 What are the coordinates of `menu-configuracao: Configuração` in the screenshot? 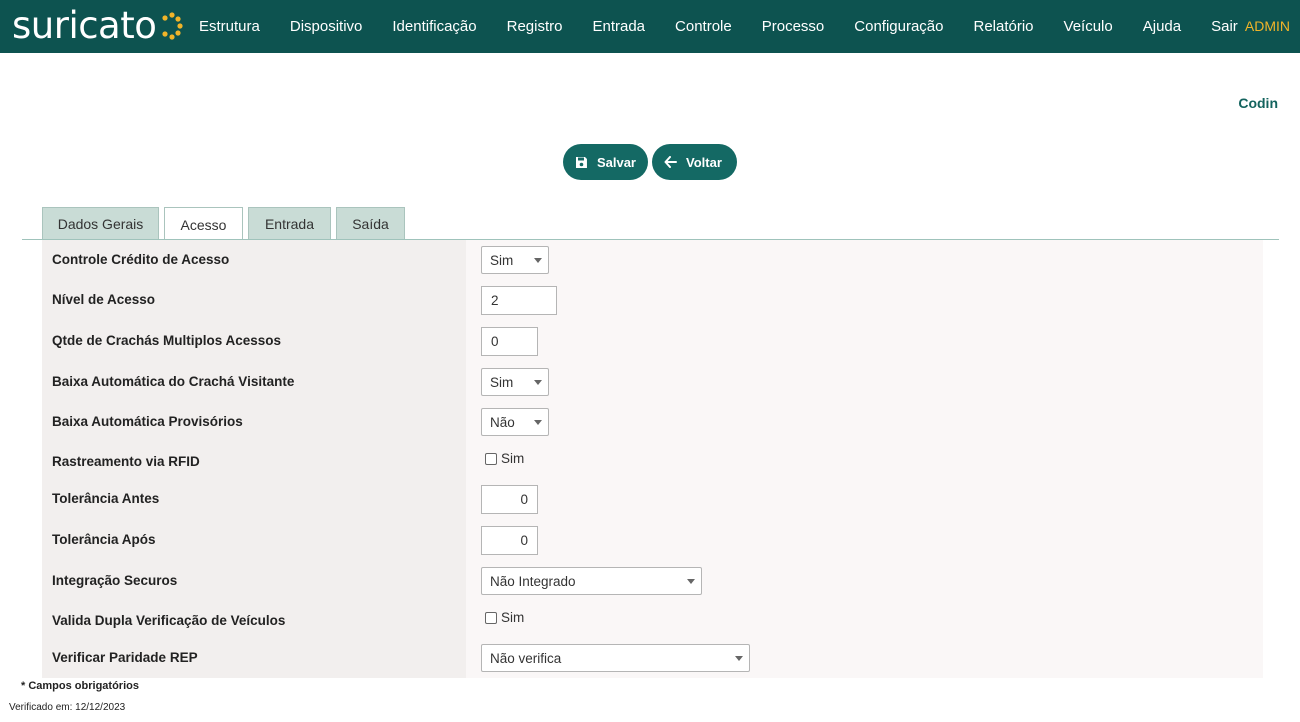 It's located at (898, 26).